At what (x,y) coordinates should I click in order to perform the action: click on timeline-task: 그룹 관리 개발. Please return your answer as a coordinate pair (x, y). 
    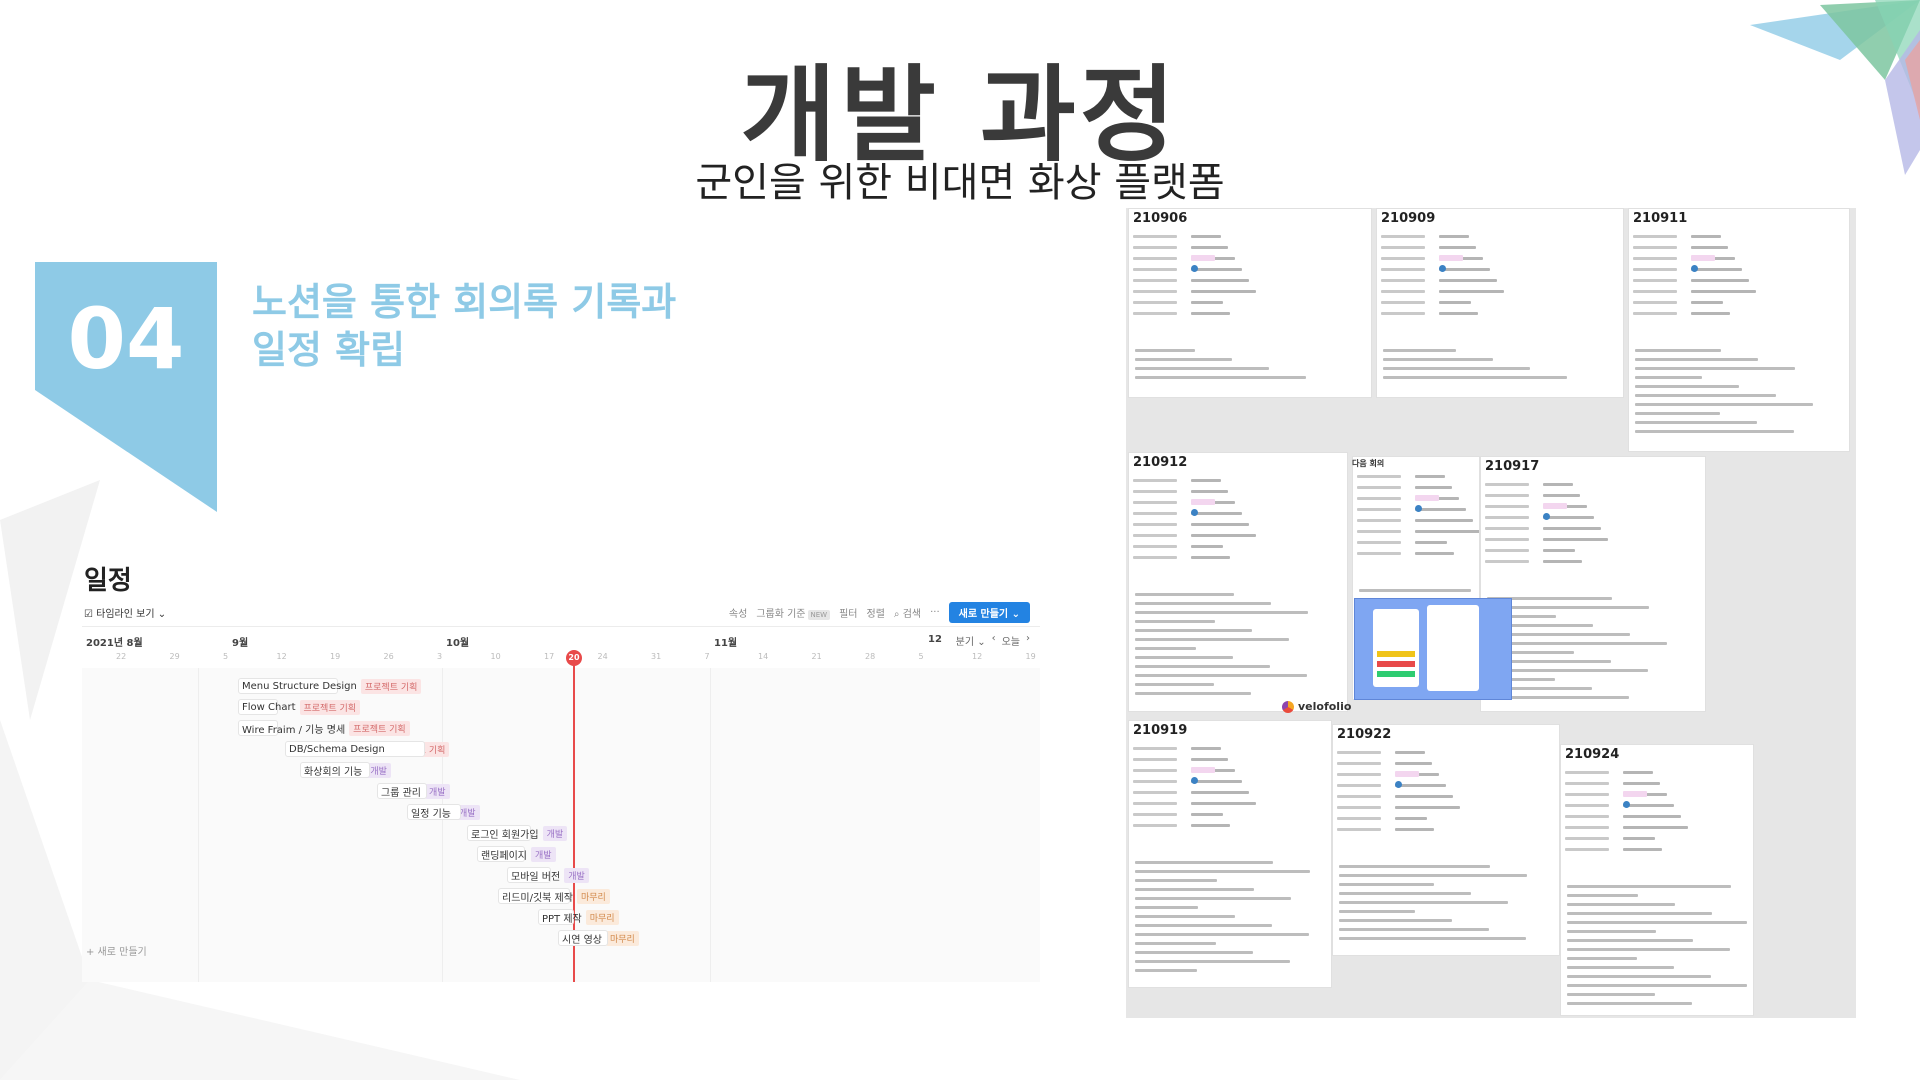
    Looking at the image, I should click on (413, 791).